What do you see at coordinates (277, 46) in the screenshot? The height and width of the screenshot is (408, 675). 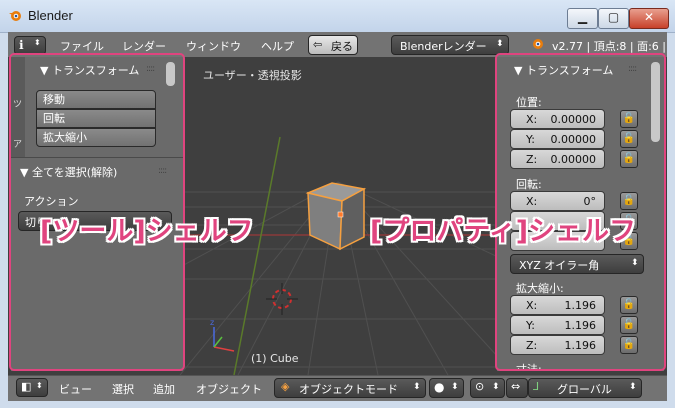 I see `menu-help: ヘルプ` at bounding box center [277, 46].